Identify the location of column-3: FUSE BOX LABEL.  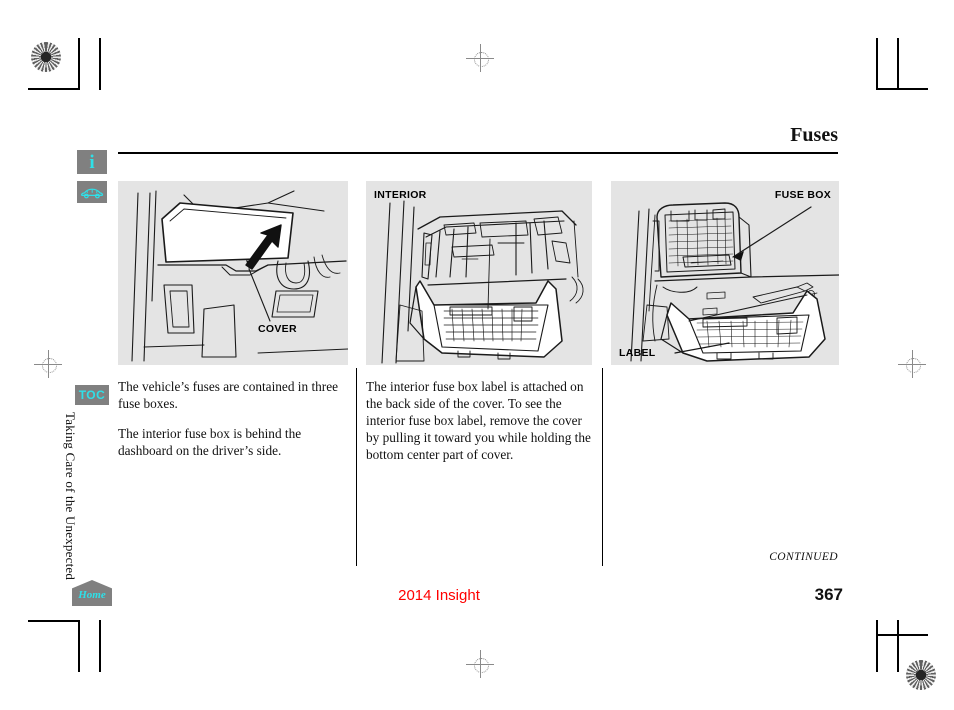
(725, 273).